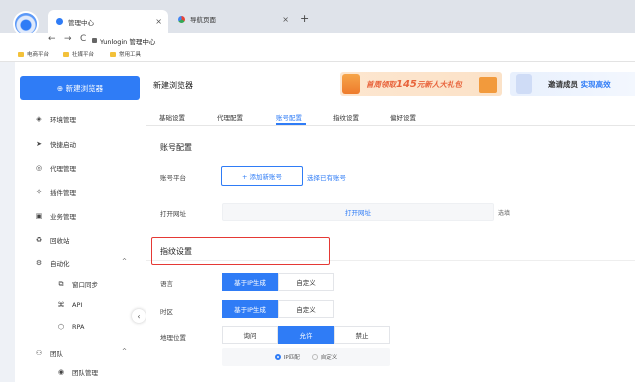  Describe the element at coordinates (329, 358) in the screenshot. I see `radio-label: 自定义` at that location.